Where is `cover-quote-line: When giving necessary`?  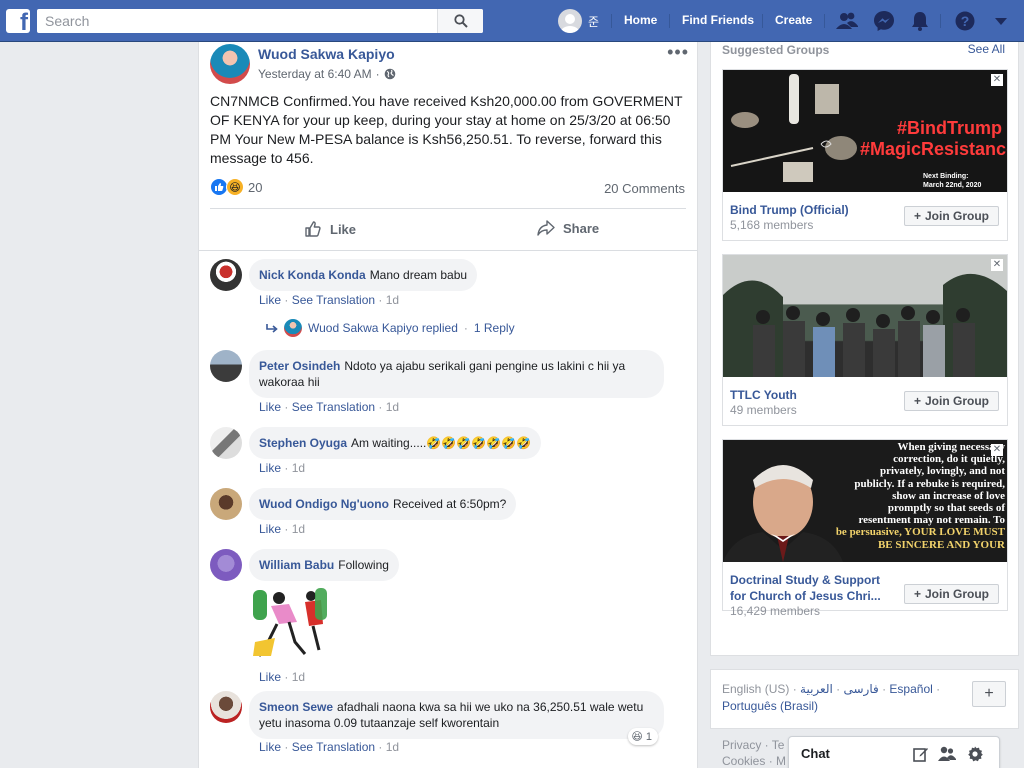 cover-quote-line: When giving necessary is located at coordinates (951, 447).